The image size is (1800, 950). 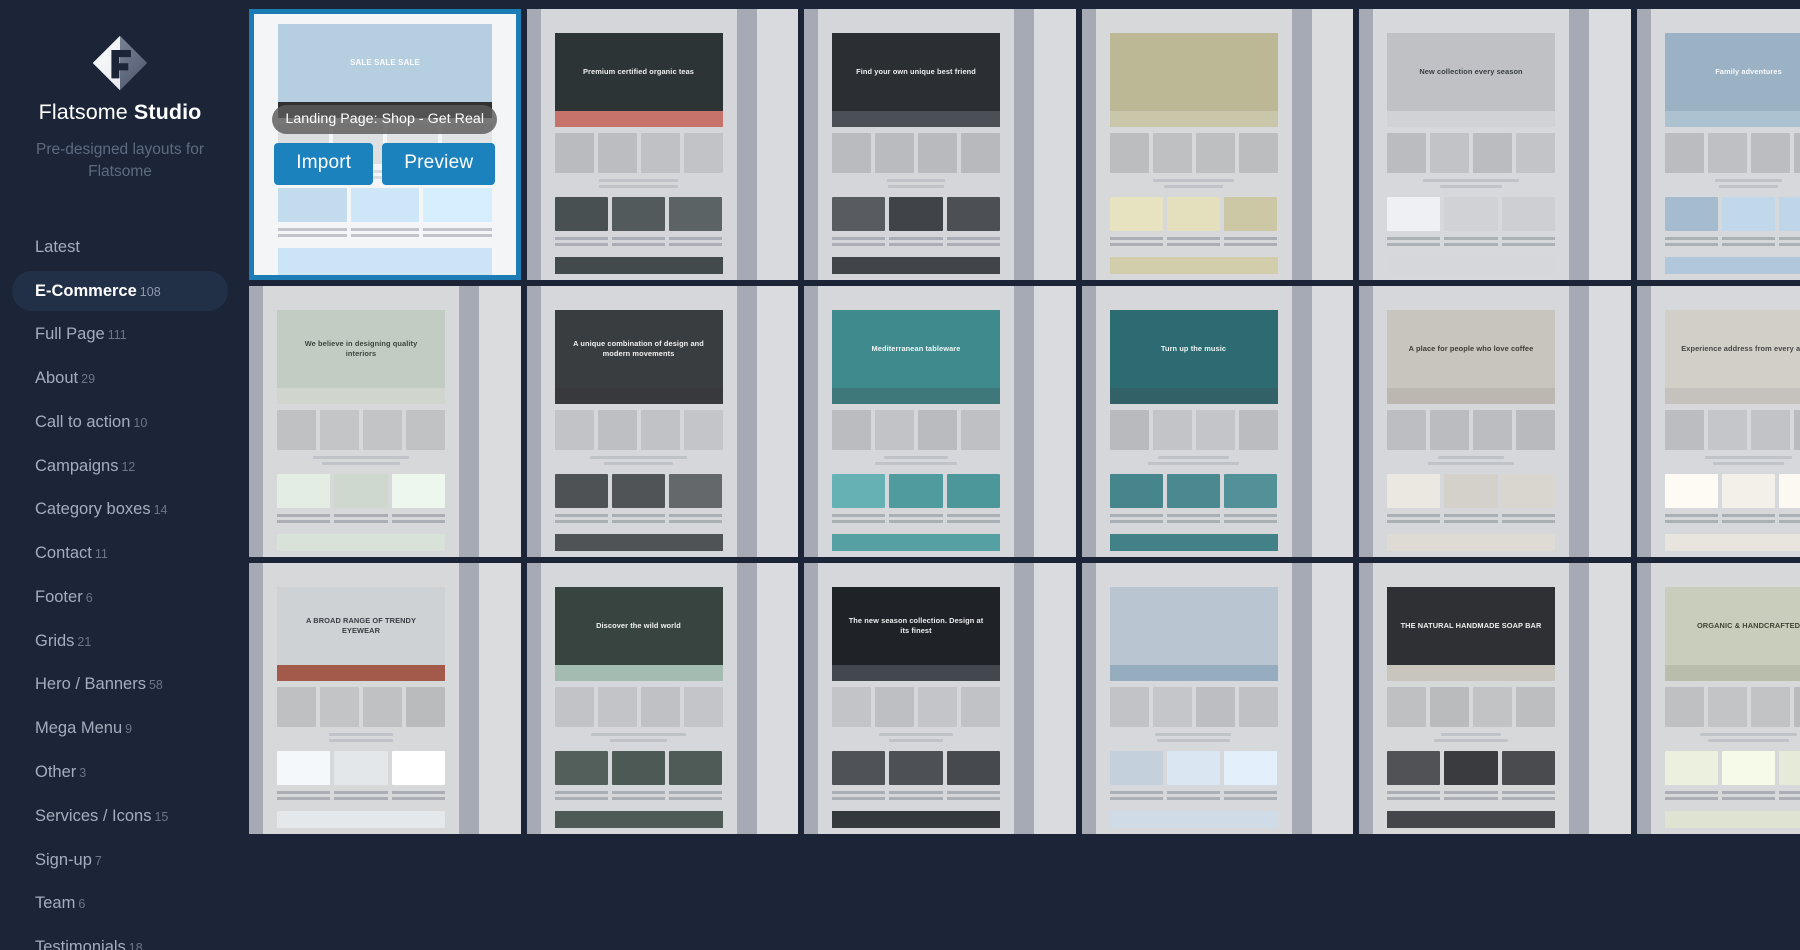 What do you see at coordinates (1495, 698) in the screenshot?
I see `template-card: THE NATURAL HANDMADE SOAP BAR` at bounding box center [1495, 698].